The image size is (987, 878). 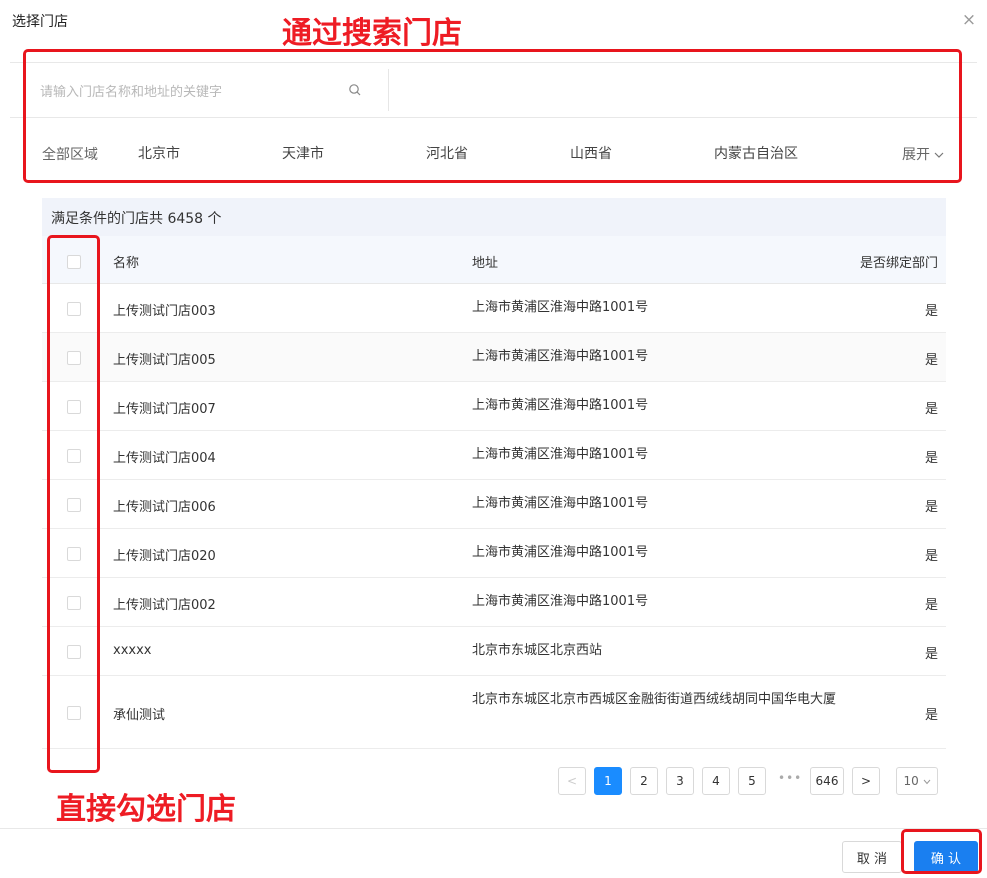 I want to click on store-name: 上传测试门店007, so click(x=164, y=409).